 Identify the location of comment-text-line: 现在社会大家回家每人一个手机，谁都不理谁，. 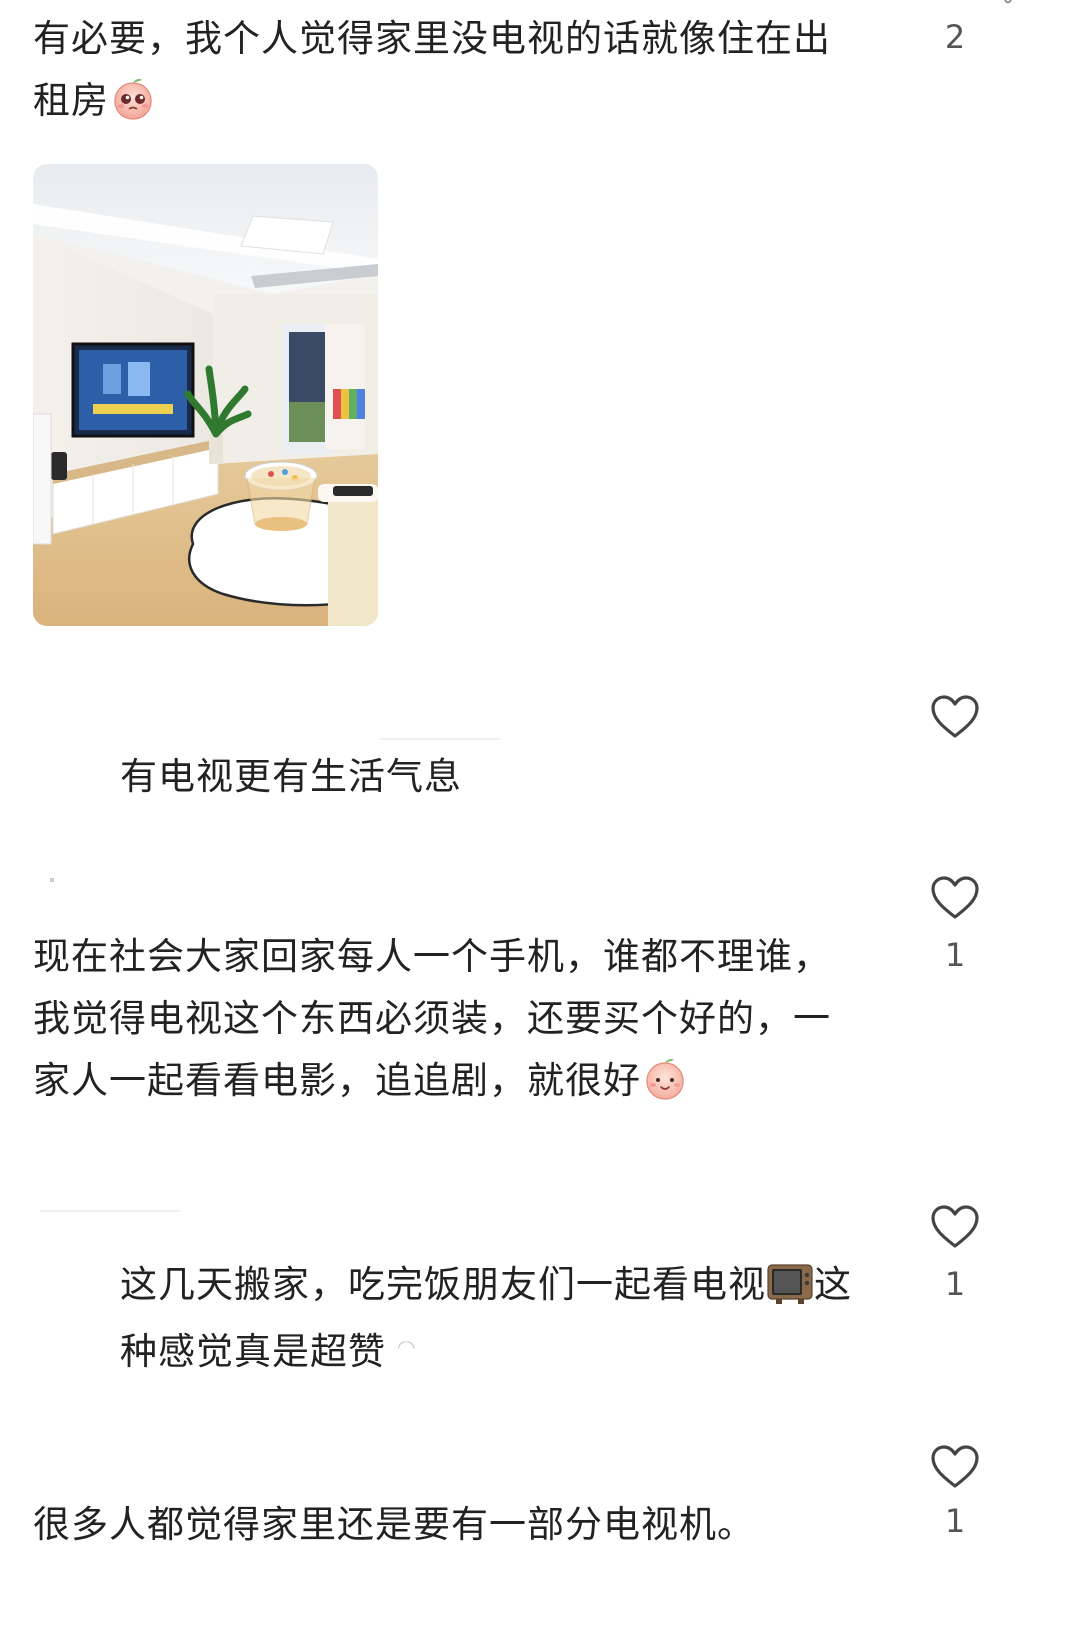
(432, 956).